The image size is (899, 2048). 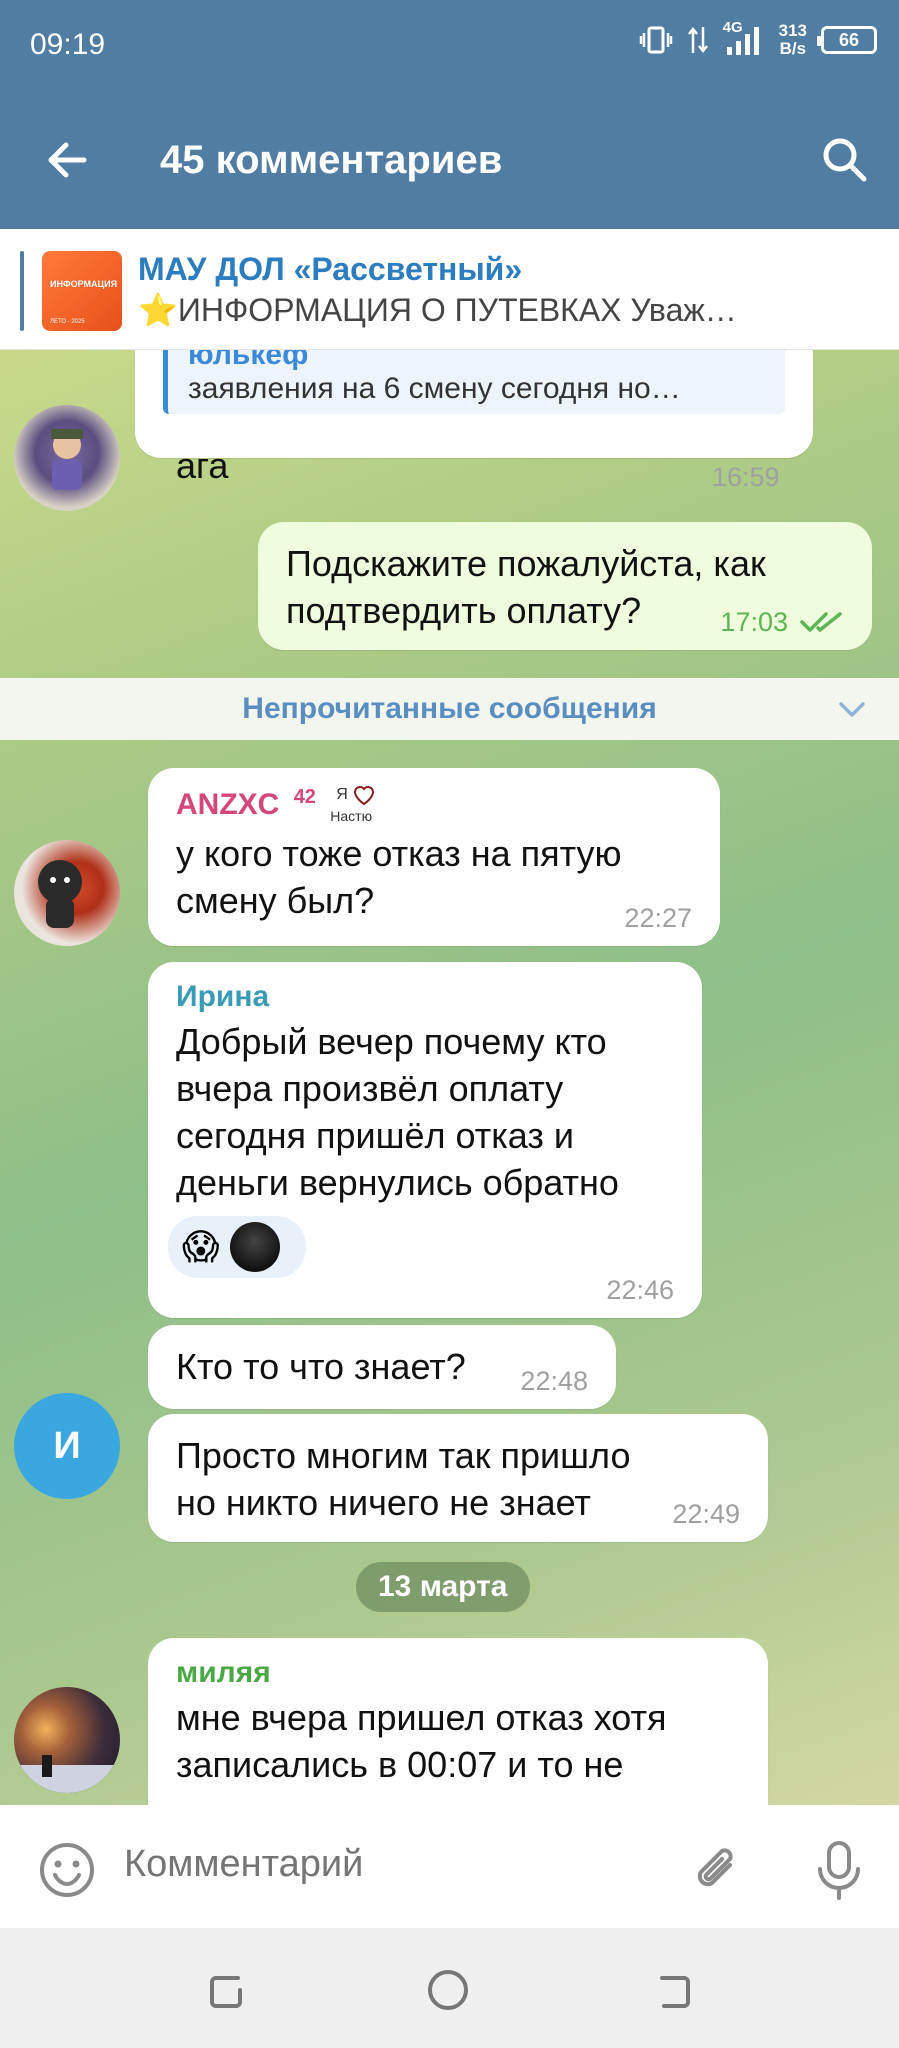 What do you see at coordinates (364, 796) in the screenshot?
I see `heart-icon` at bounding box center [364, 796].